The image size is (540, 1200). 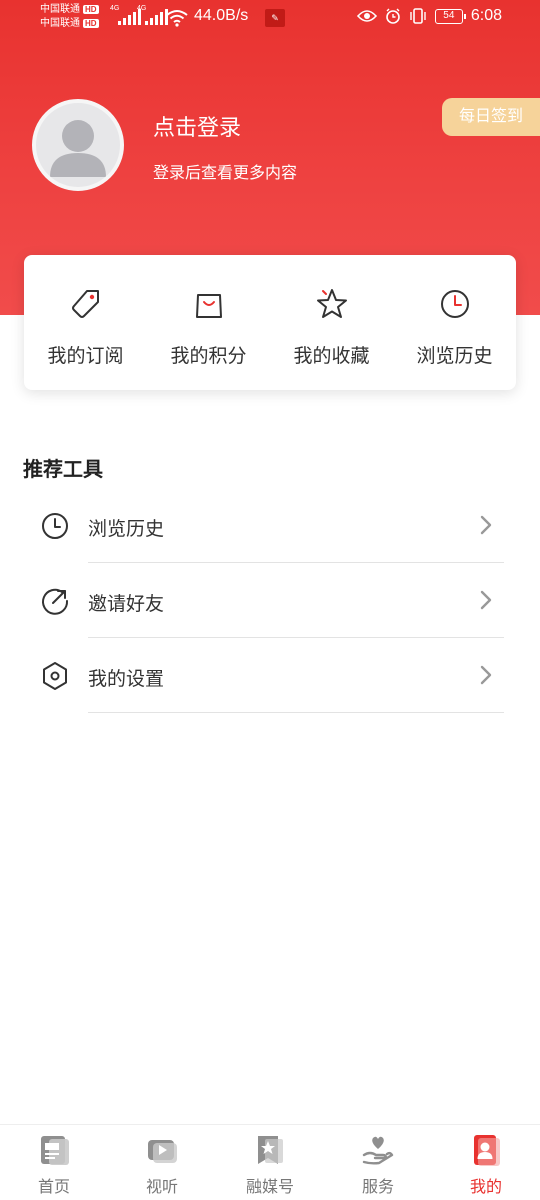 I want to click on network-2-label: 4G, so click(x=142, y=8).